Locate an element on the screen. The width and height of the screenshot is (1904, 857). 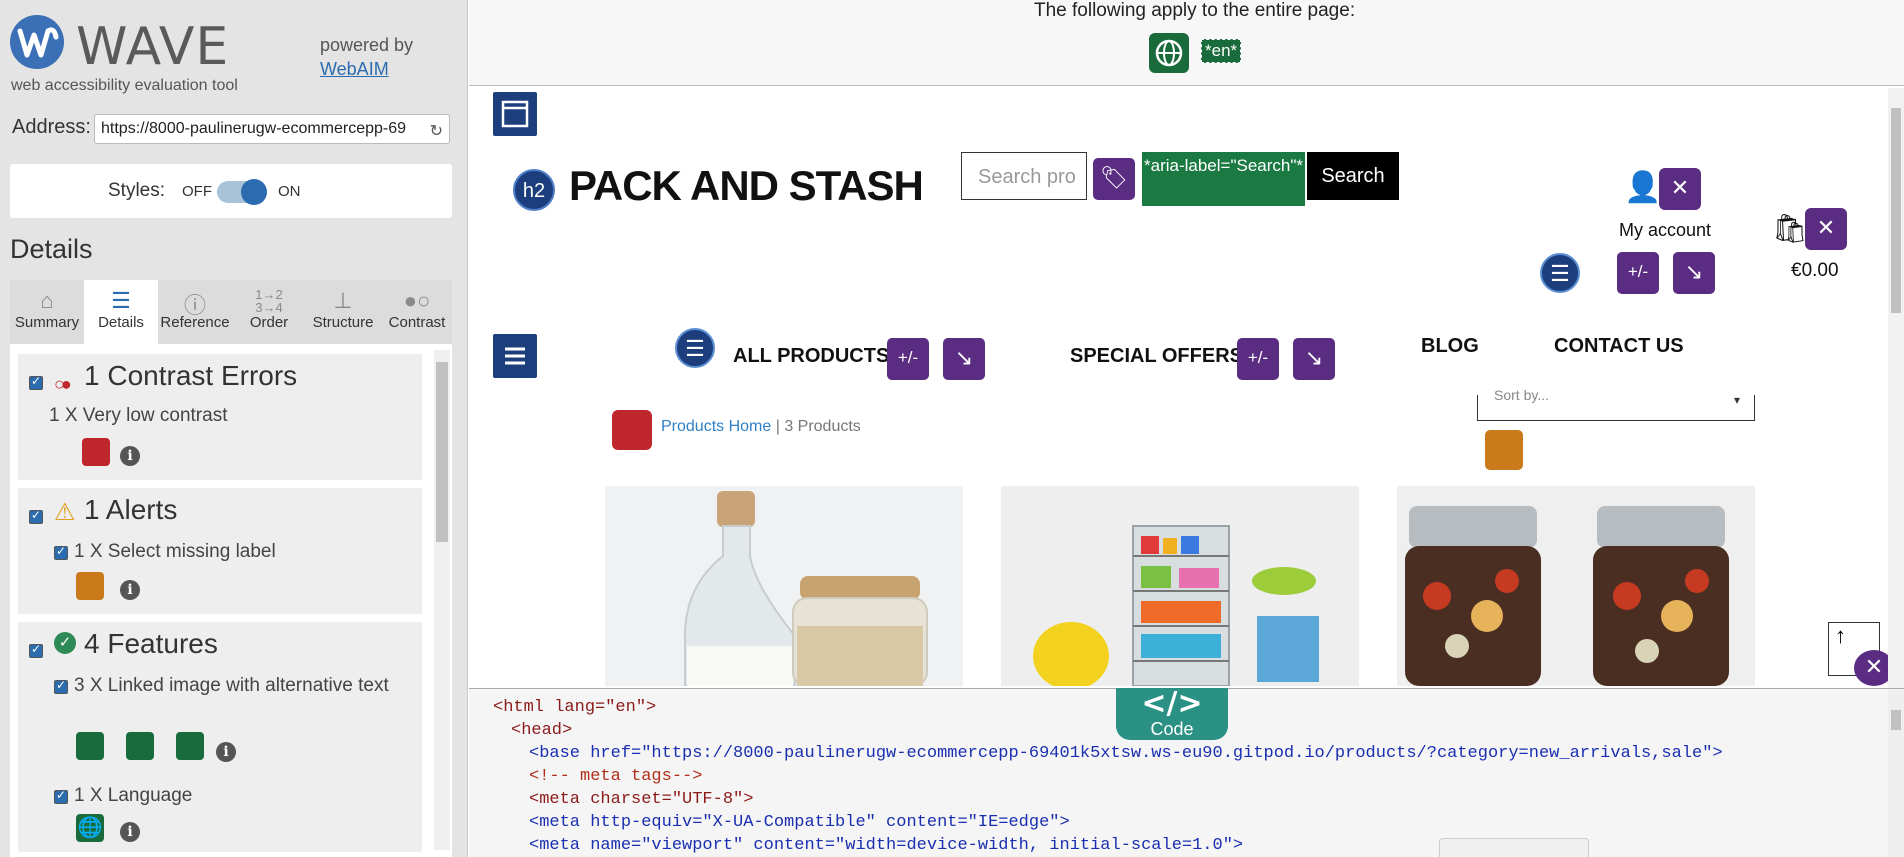
tab-contrast: ●○ Contrast is located at coordinates (417, 312).